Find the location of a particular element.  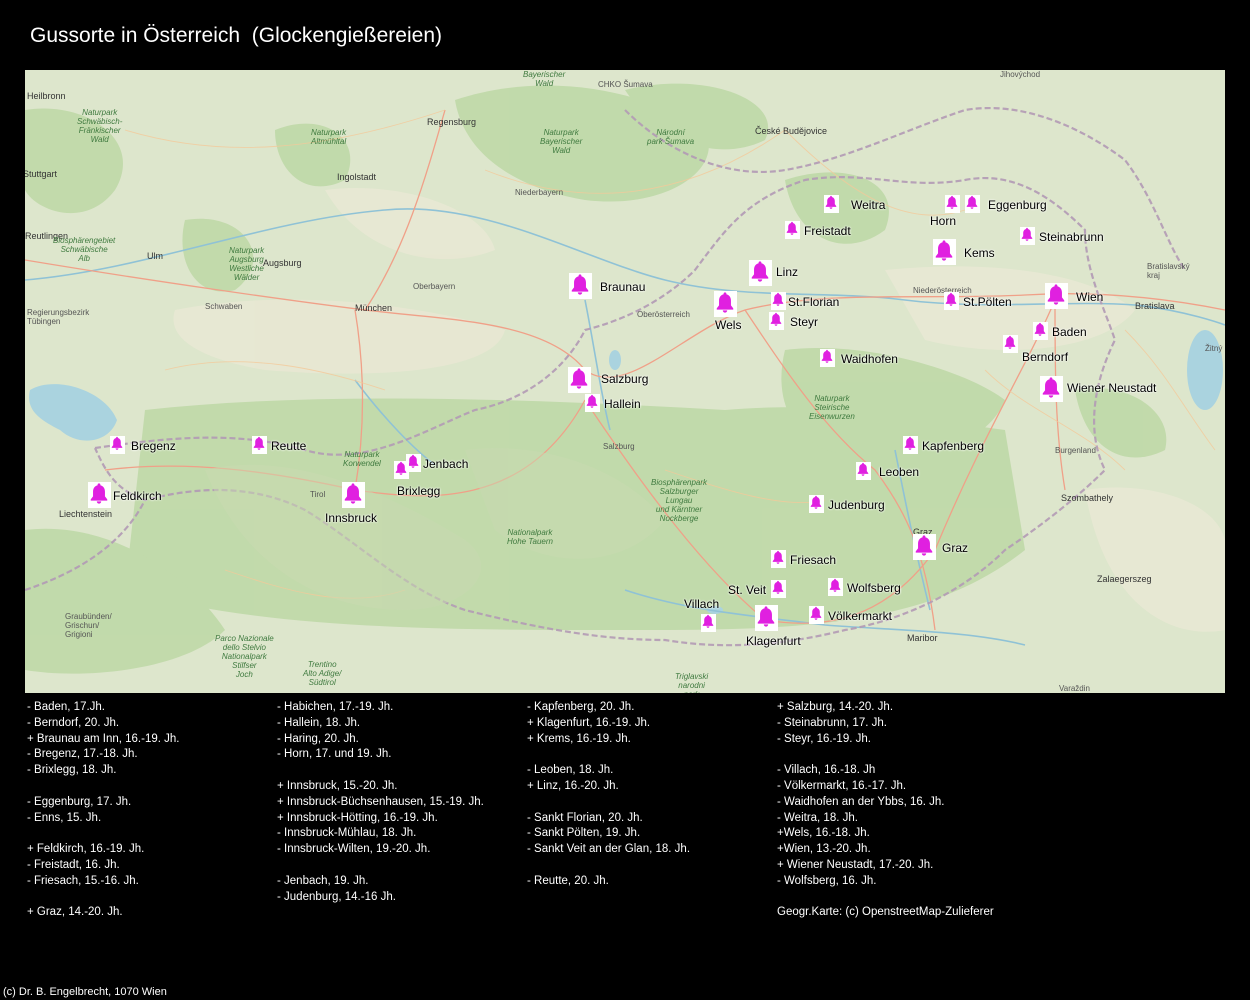

town-label: Graz is located at coordinates (955, 548).